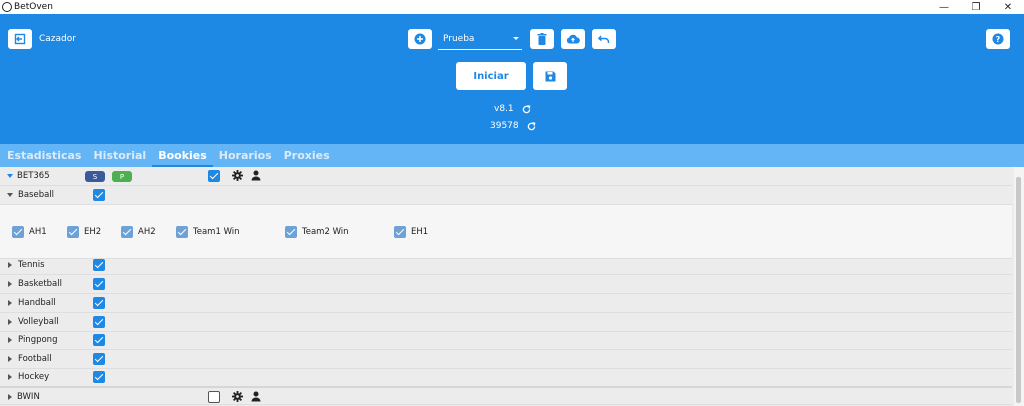  What do you see at coordinates (93, 232) in the screenshot?
I see `market-label: EH2` at bounding box center [93, 232].